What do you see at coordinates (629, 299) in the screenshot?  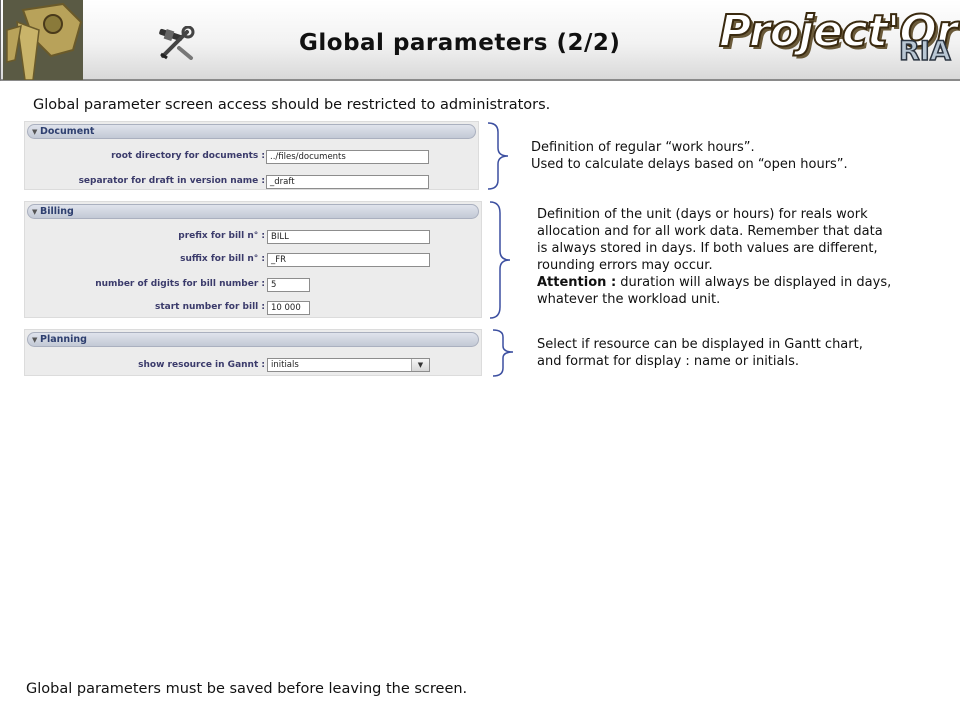 I see `description-line: whatever the workload unit.` at bounding box center [629, 299].